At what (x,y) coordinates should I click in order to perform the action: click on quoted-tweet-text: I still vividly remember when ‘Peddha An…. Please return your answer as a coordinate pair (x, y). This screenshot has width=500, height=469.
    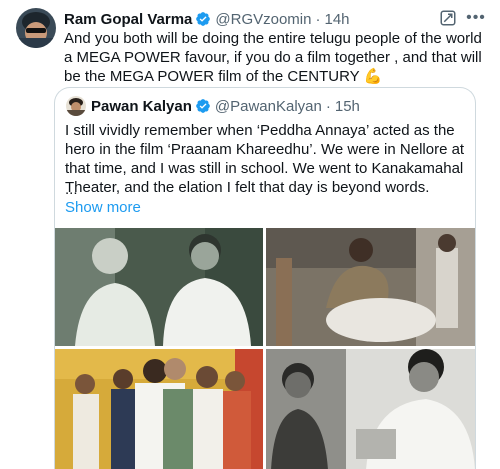
    Looking at the image, I should click on (265, 159).